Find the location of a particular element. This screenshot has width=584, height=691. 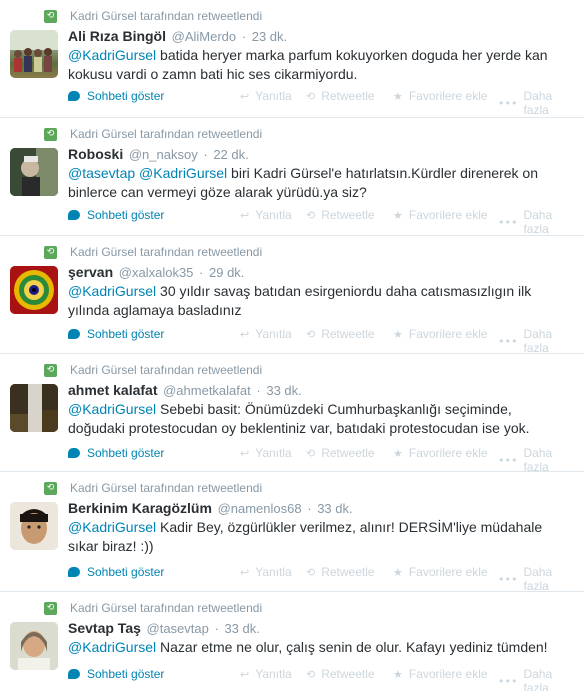

star-icon: ★ is located at coordinates (398, 215).